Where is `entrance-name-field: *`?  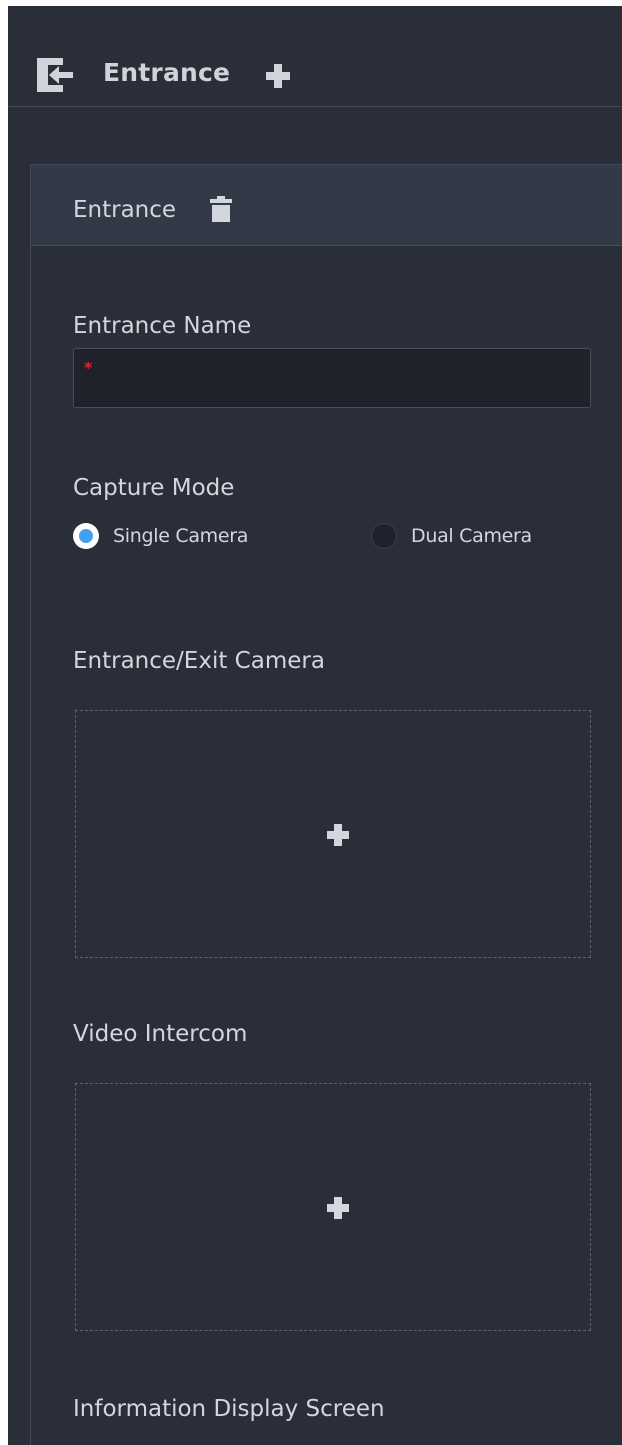
entrance-name-field: * is located at coordinates (332, 378).